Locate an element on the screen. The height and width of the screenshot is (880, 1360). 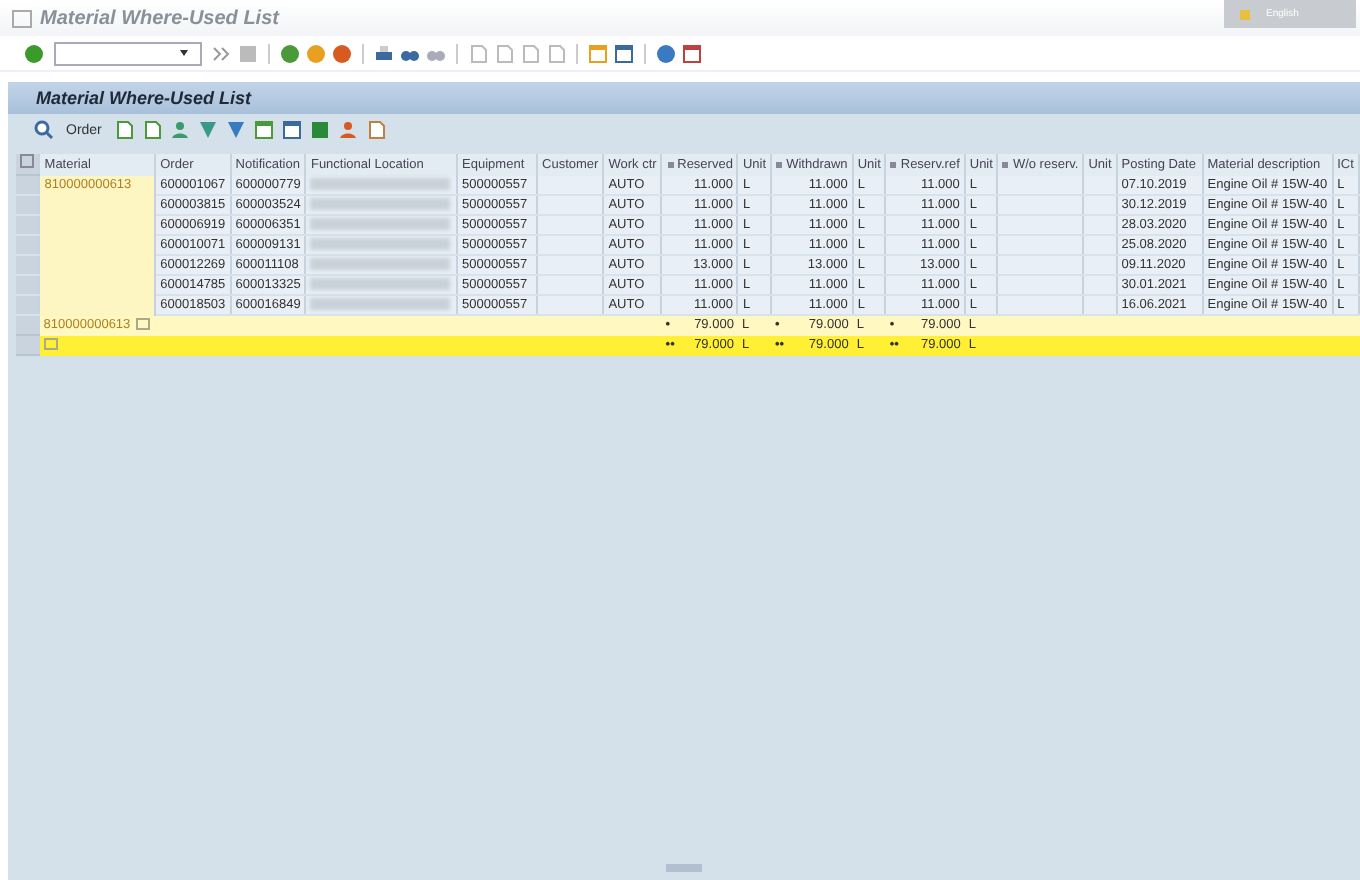
print-icon is located at coordinates (384, 53).